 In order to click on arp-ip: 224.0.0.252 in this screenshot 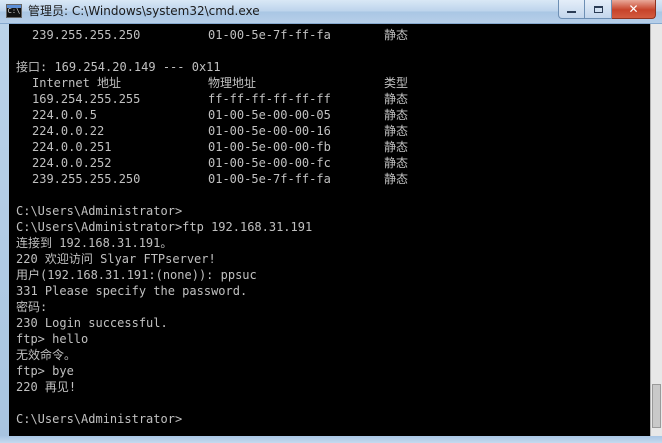, I will do `click(72, 163)`.